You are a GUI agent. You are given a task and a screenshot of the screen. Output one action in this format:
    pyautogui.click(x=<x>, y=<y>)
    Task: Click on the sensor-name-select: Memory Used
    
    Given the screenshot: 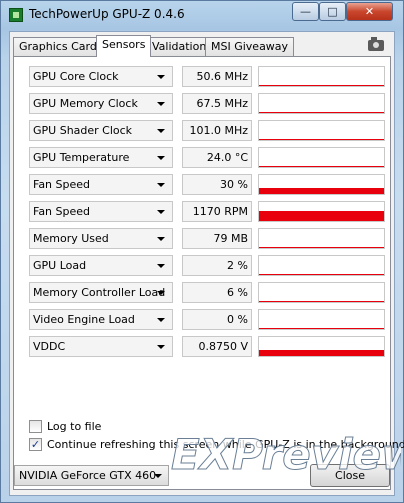 What is the action you would take?
    pyautogui.click(x=101, y=238)
    